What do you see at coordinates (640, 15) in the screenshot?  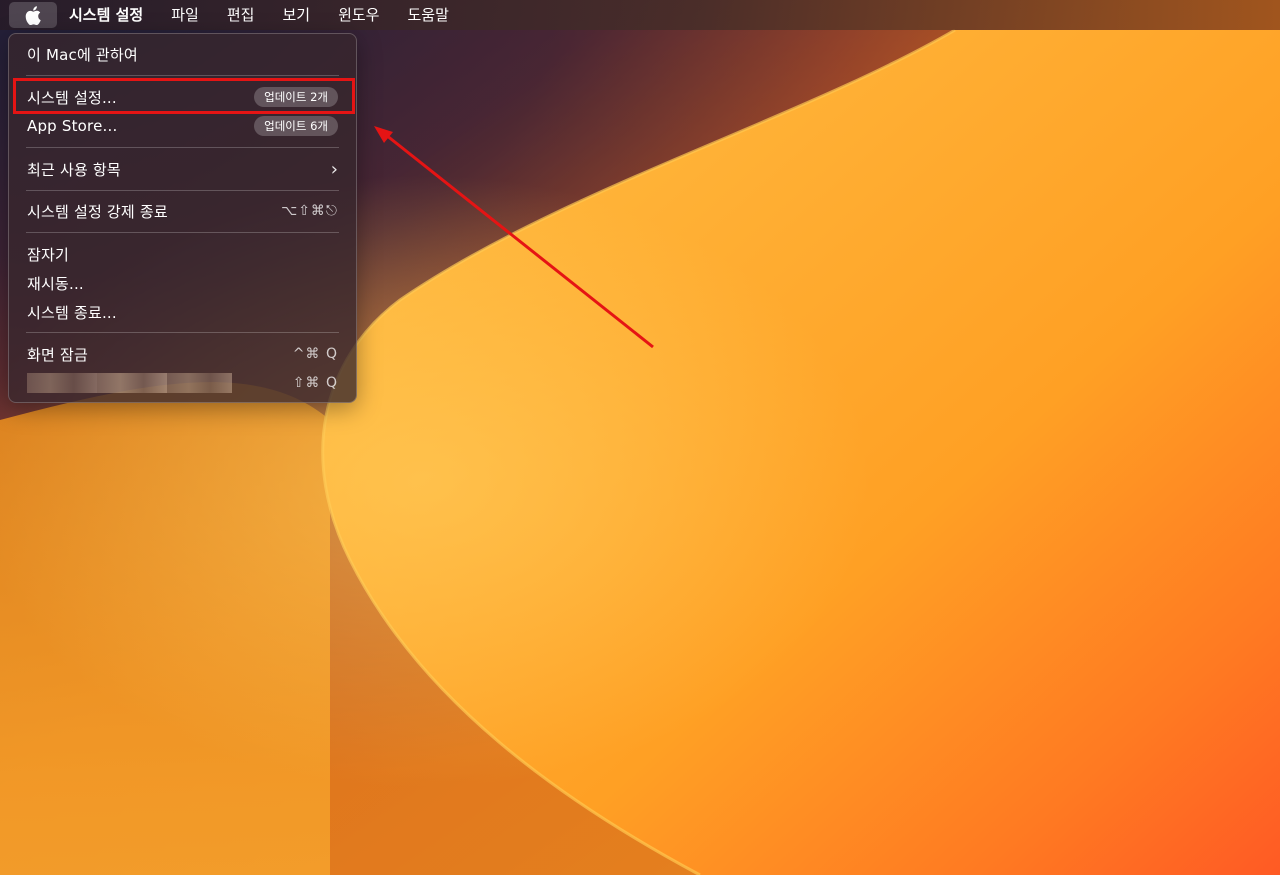 I see `menu-bar: 시스템 설정 파일 편집 보기 윈도우 도움말` at bounding box center [640, 15].